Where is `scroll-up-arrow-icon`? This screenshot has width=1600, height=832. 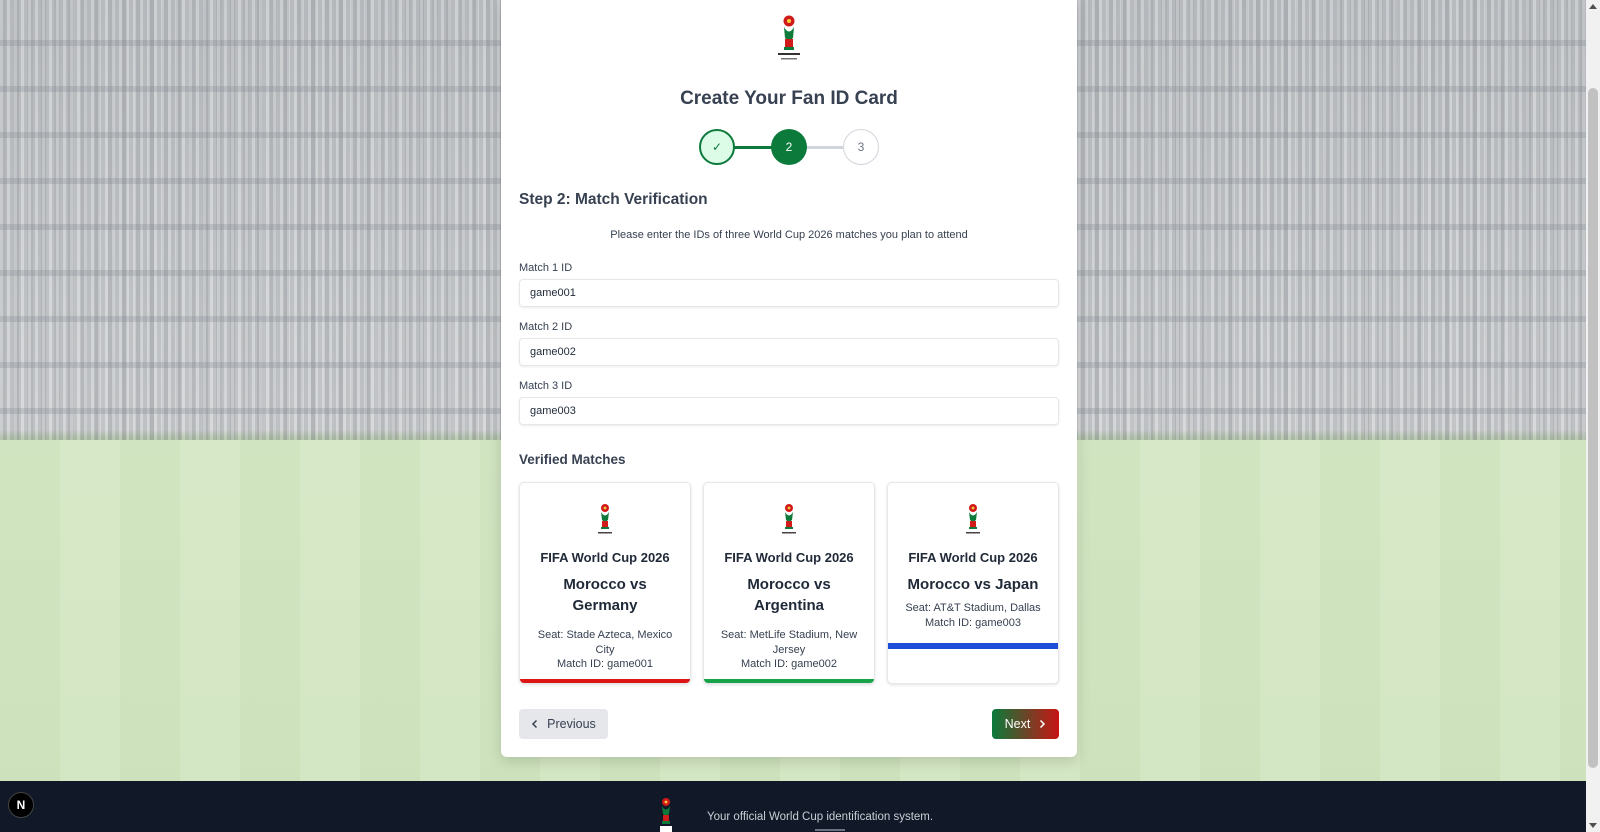
scroll-up-arrow-icon is located at coordinates (1593, 6).